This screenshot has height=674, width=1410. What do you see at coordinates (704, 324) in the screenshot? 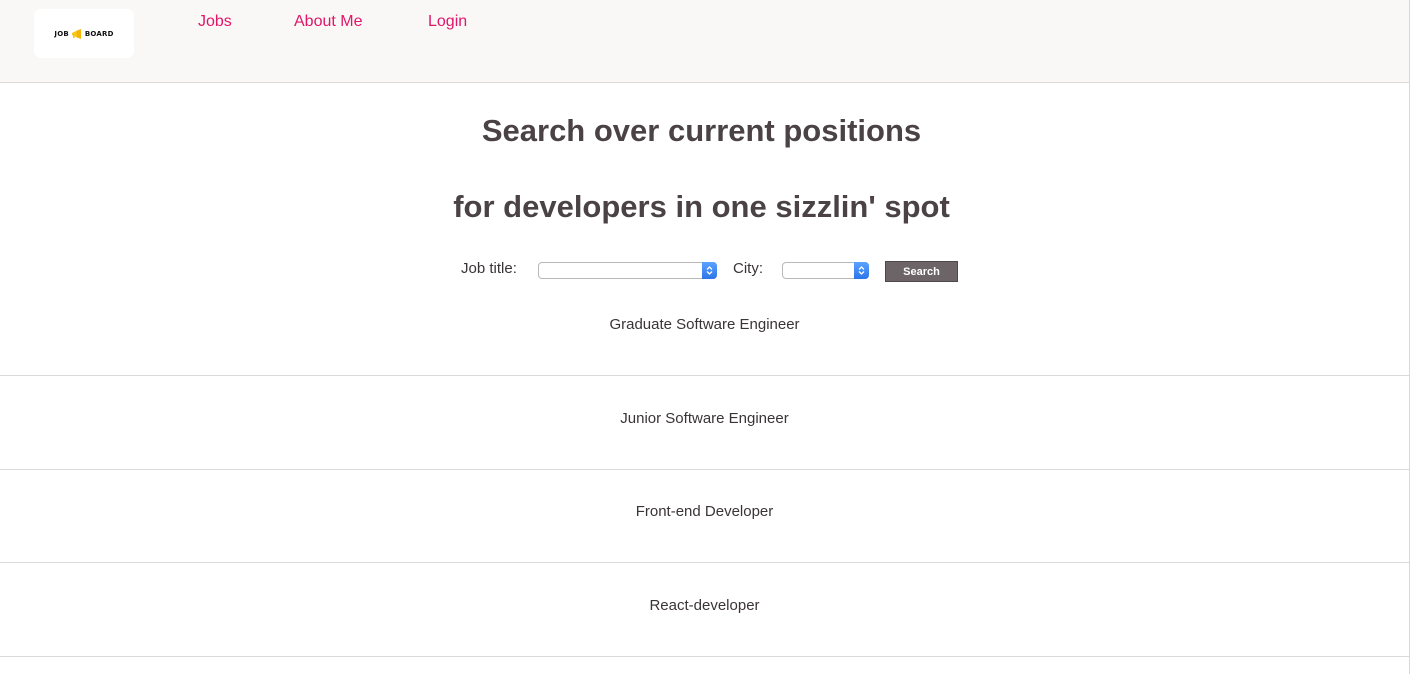
I see `job-list-item: Graduate Software Engineer` at bounding box center [704, 324].